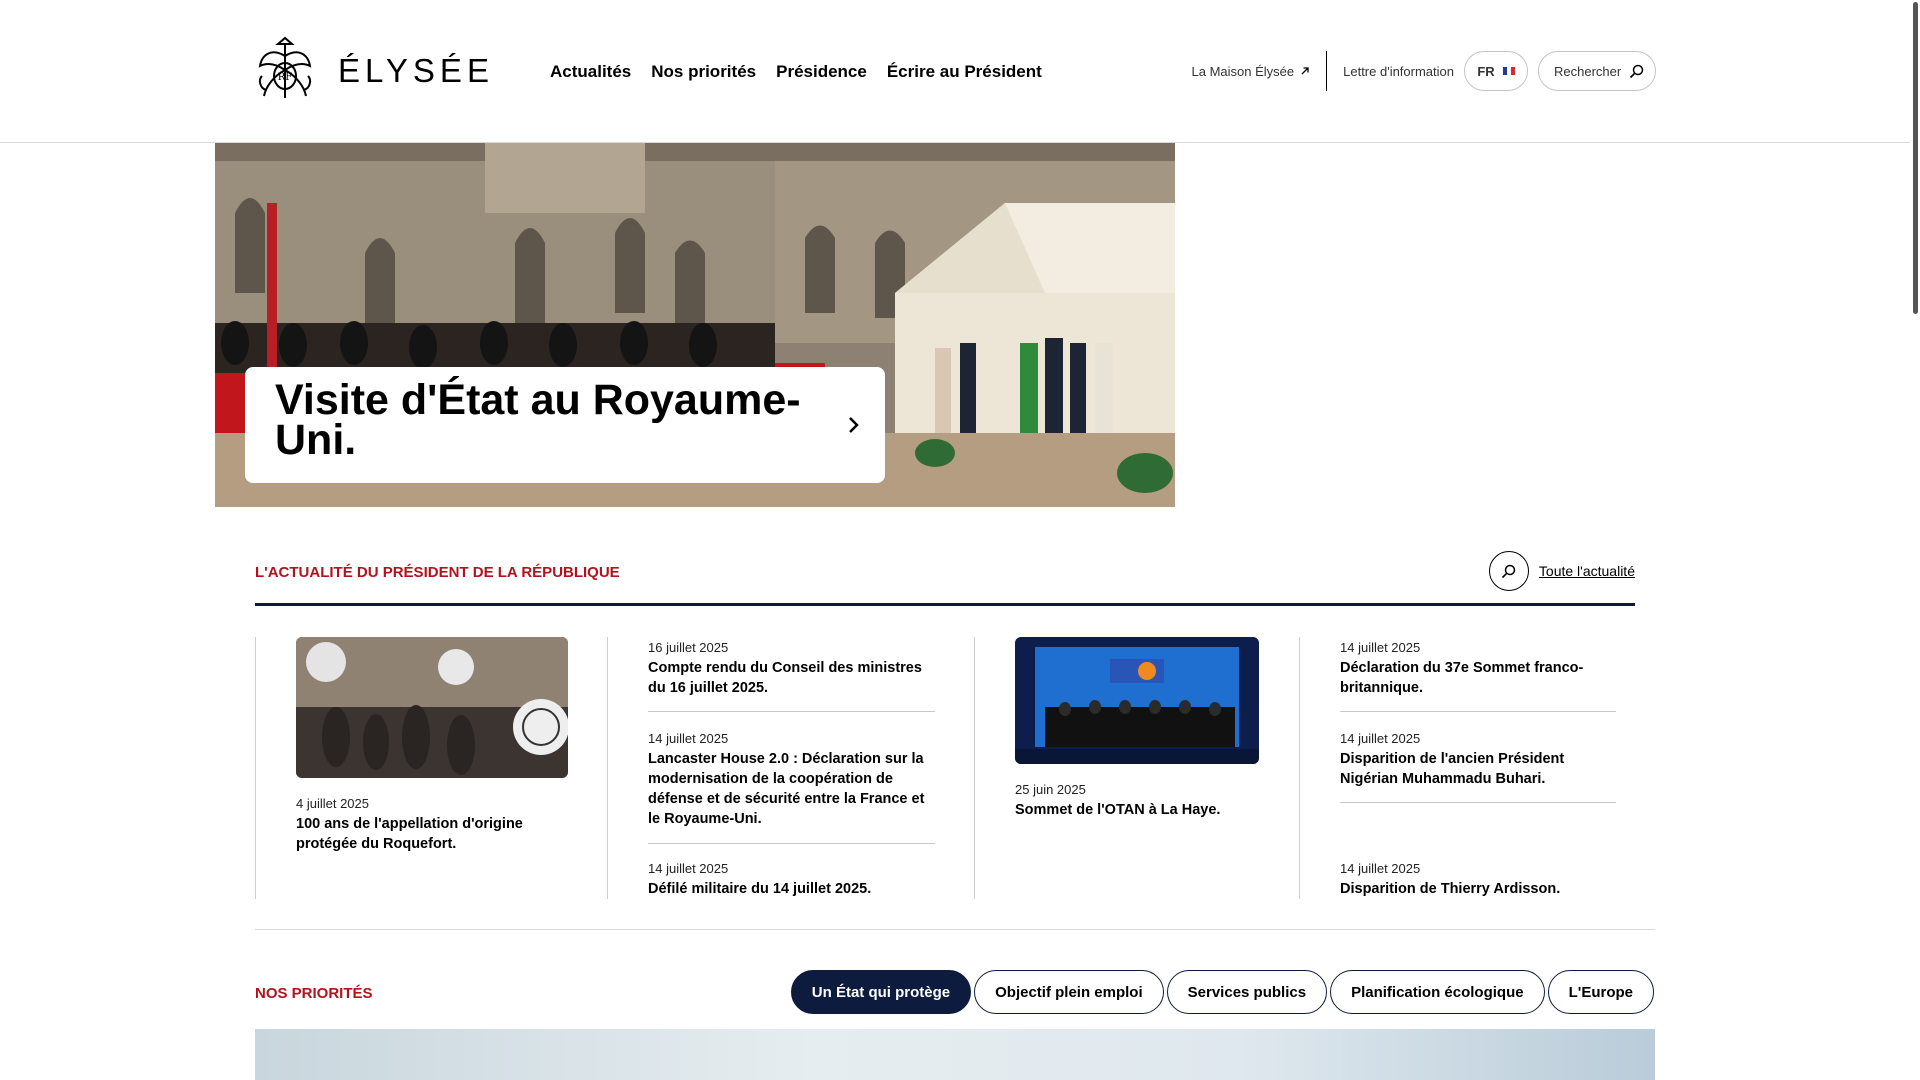 The height and width of the screenshot is (1080, 1920). Describe the element at coordinates (1050, 789) in the screenshot. I see `news-date: 25 juin 2025` at that location.